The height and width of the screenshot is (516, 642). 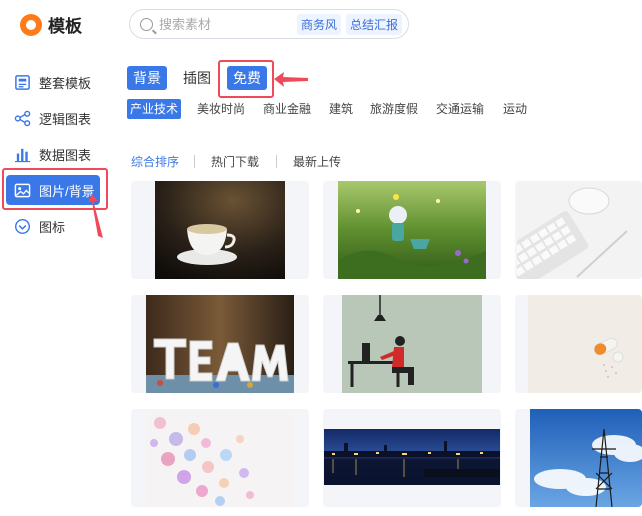 What do you see at coordinates (146, 24) in the screenshot?
I see `search-icon` at bounding box center [146, 24].